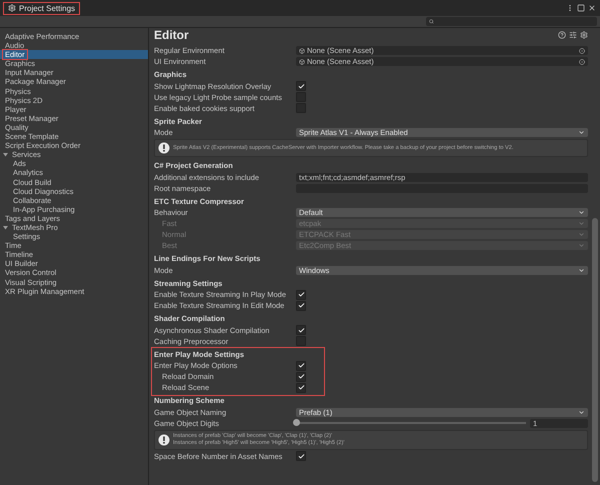 Image resolution: width=600 pixels, height=485 pixels. What do you see at coordinates (296, 422) in the screenshot?
I see `slider-thumb` at bounding box center [296, 422].